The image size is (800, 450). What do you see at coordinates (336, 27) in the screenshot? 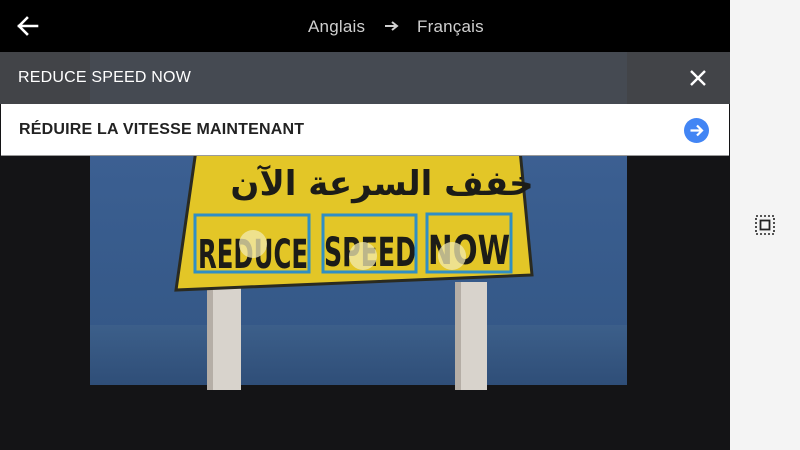
I see `source-language-button: Anglais` at bounding box center [336, 27].